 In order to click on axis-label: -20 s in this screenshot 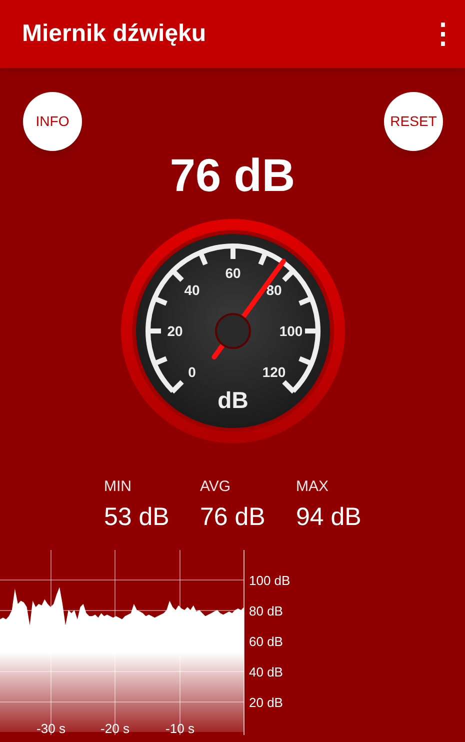, I will do `click(115, 728)`.